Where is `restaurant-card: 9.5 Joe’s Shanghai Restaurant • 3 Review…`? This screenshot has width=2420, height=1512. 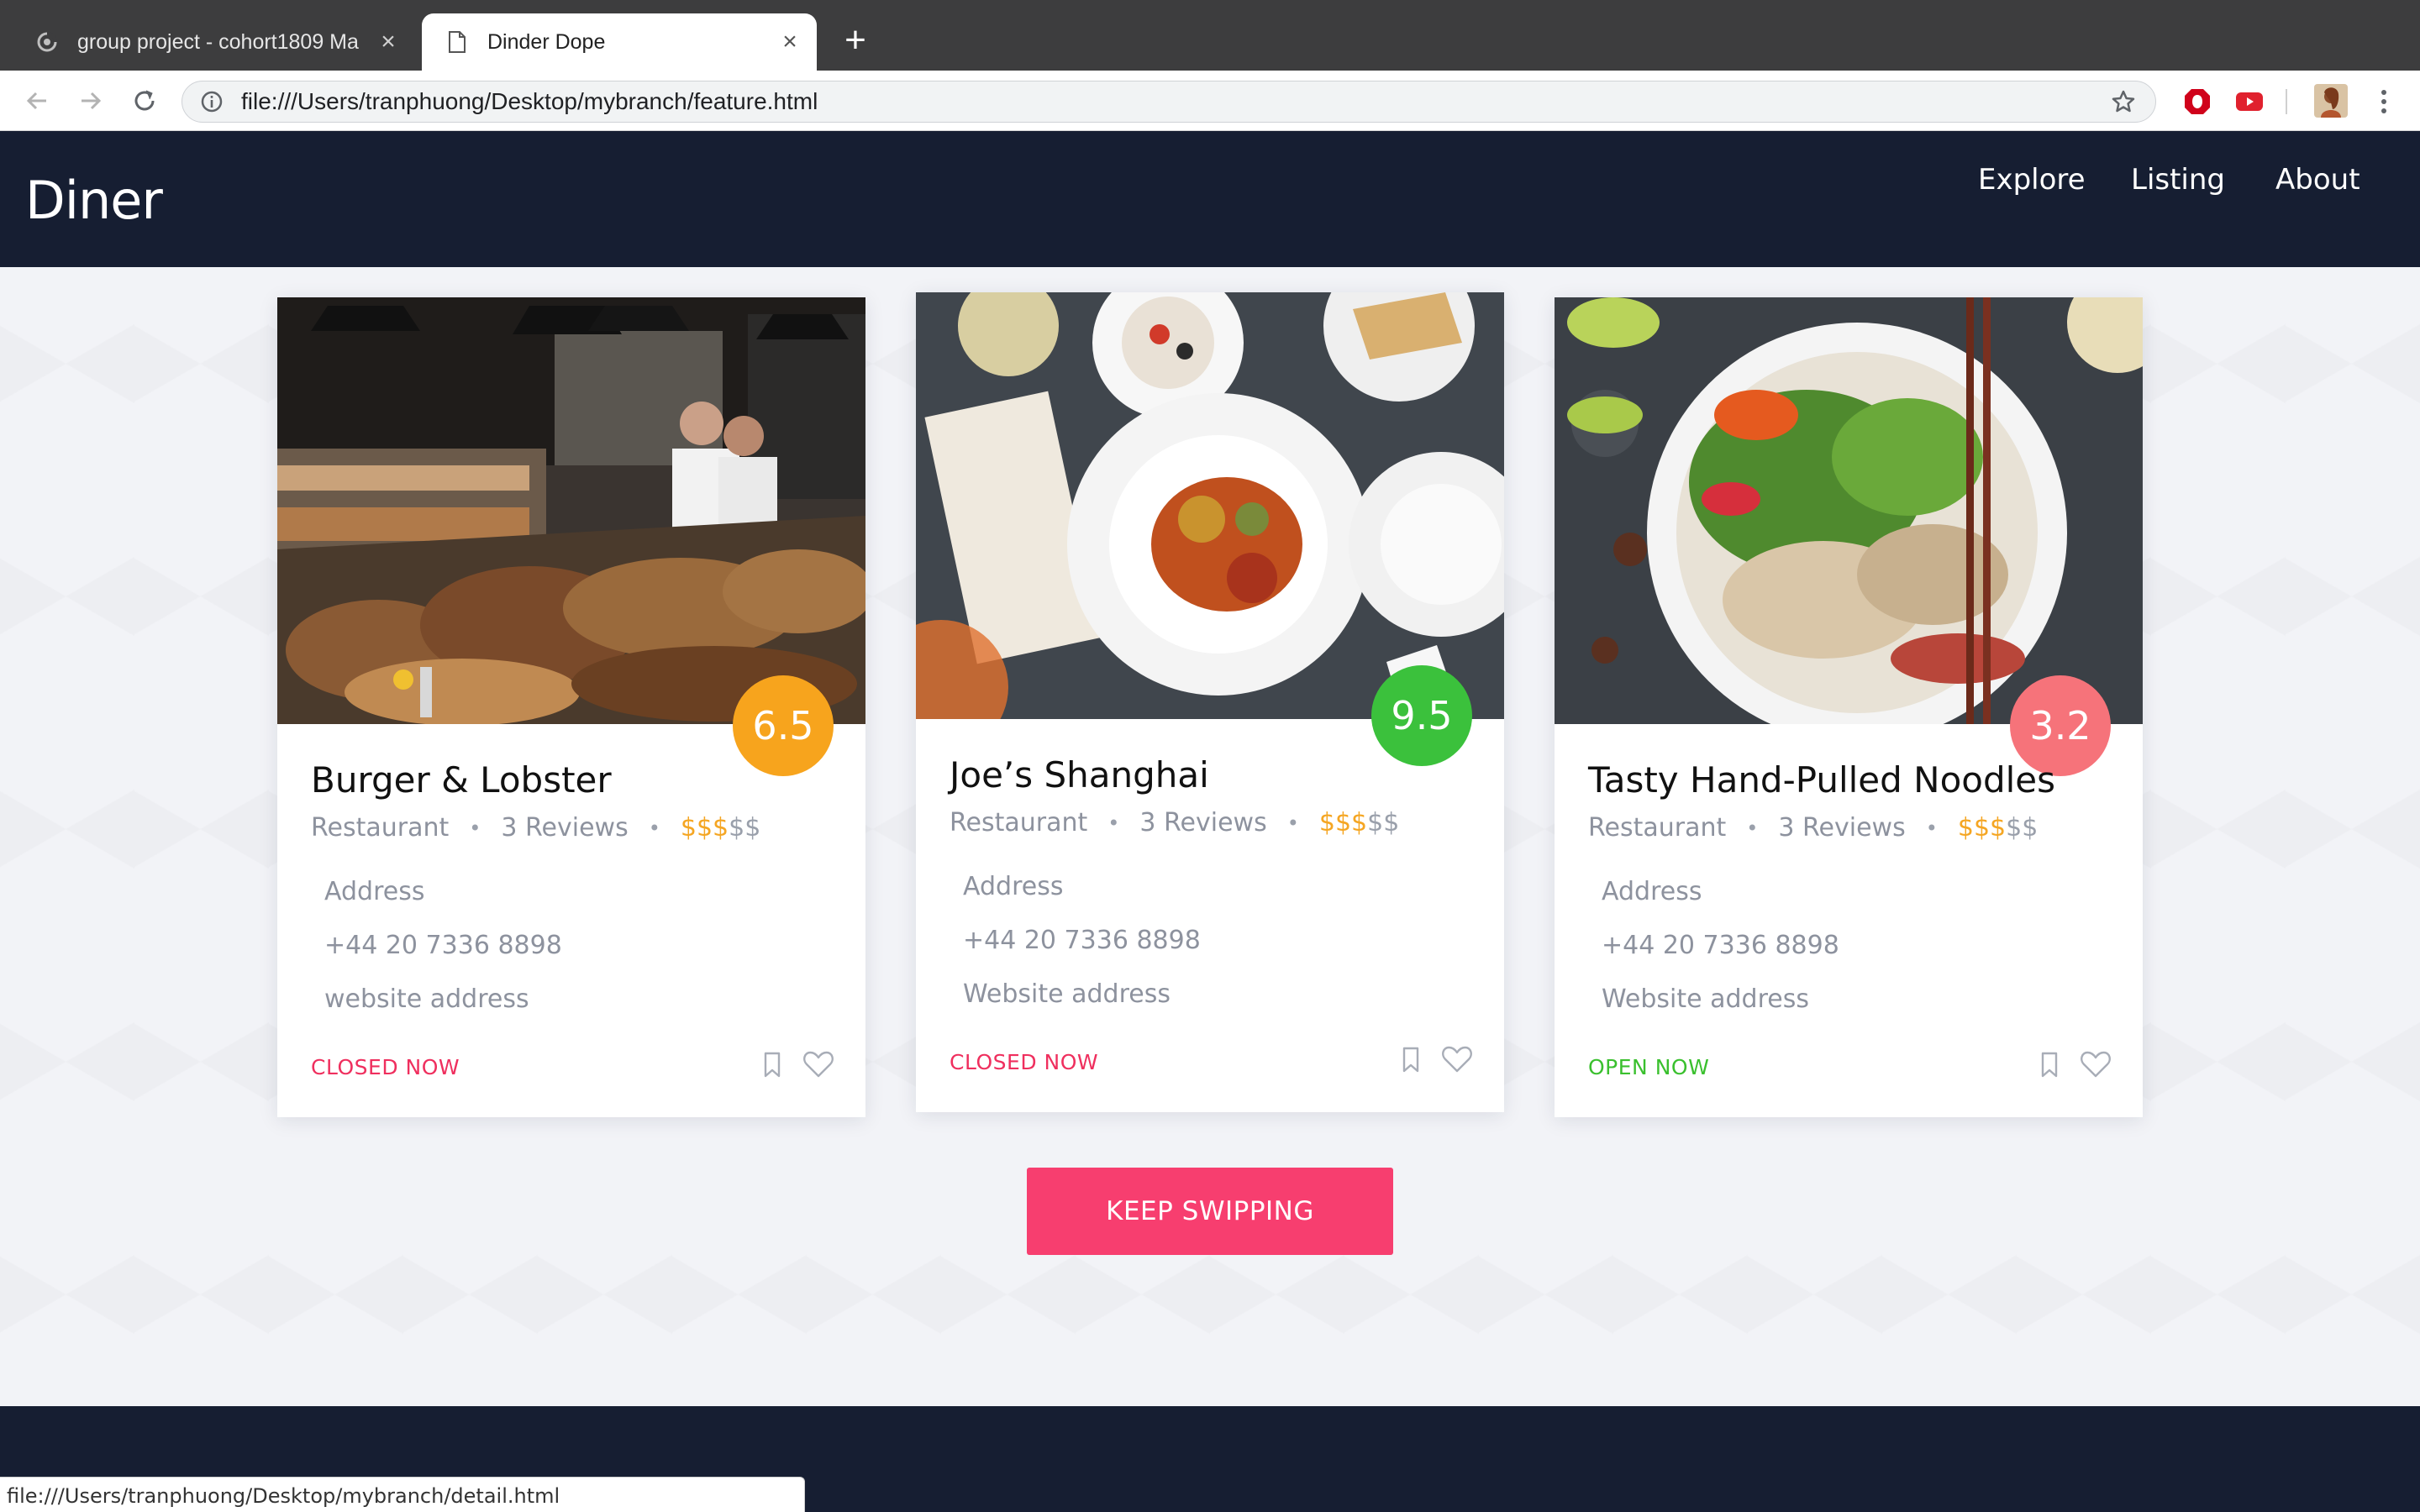
restaurant-card: 9.5 Joe’s Shanghai Restaurant • 3 Review… is located at coordinates (1210, 702).